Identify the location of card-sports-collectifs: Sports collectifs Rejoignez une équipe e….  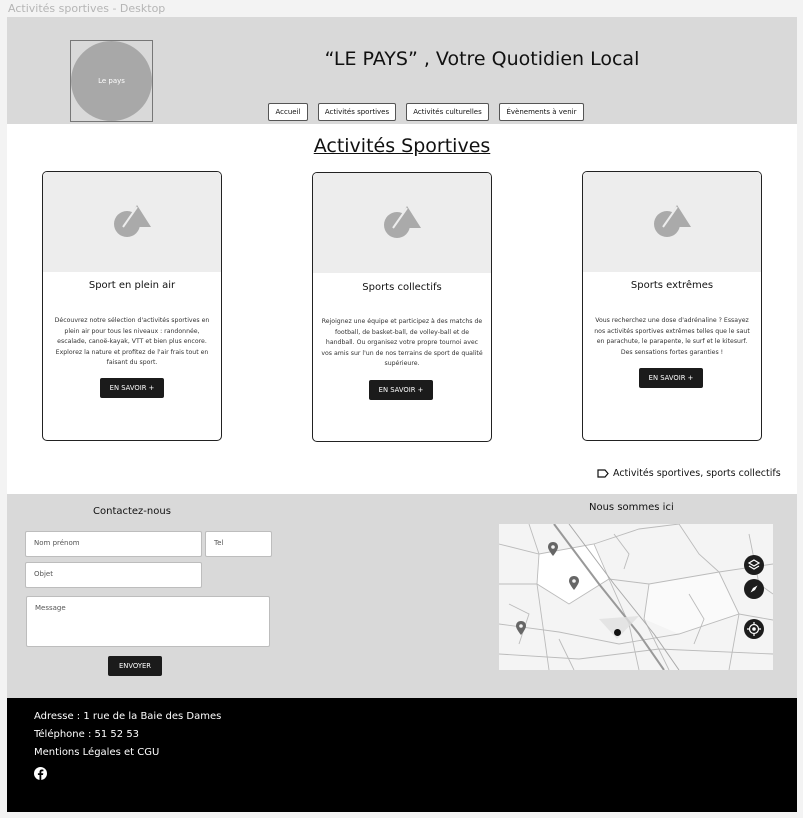
(402, 307).